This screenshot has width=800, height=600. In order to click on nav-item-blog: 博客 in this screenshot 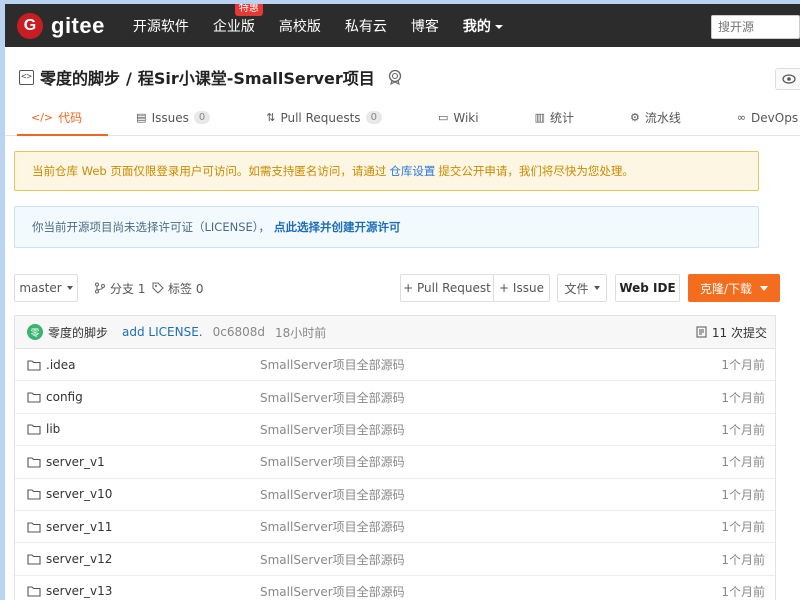, I will do `click(425, 26)`.